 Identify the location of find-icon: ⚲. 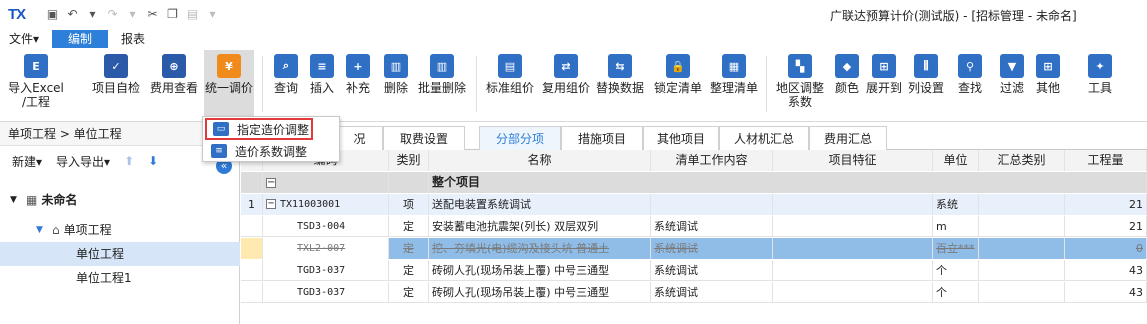
(970, 66).